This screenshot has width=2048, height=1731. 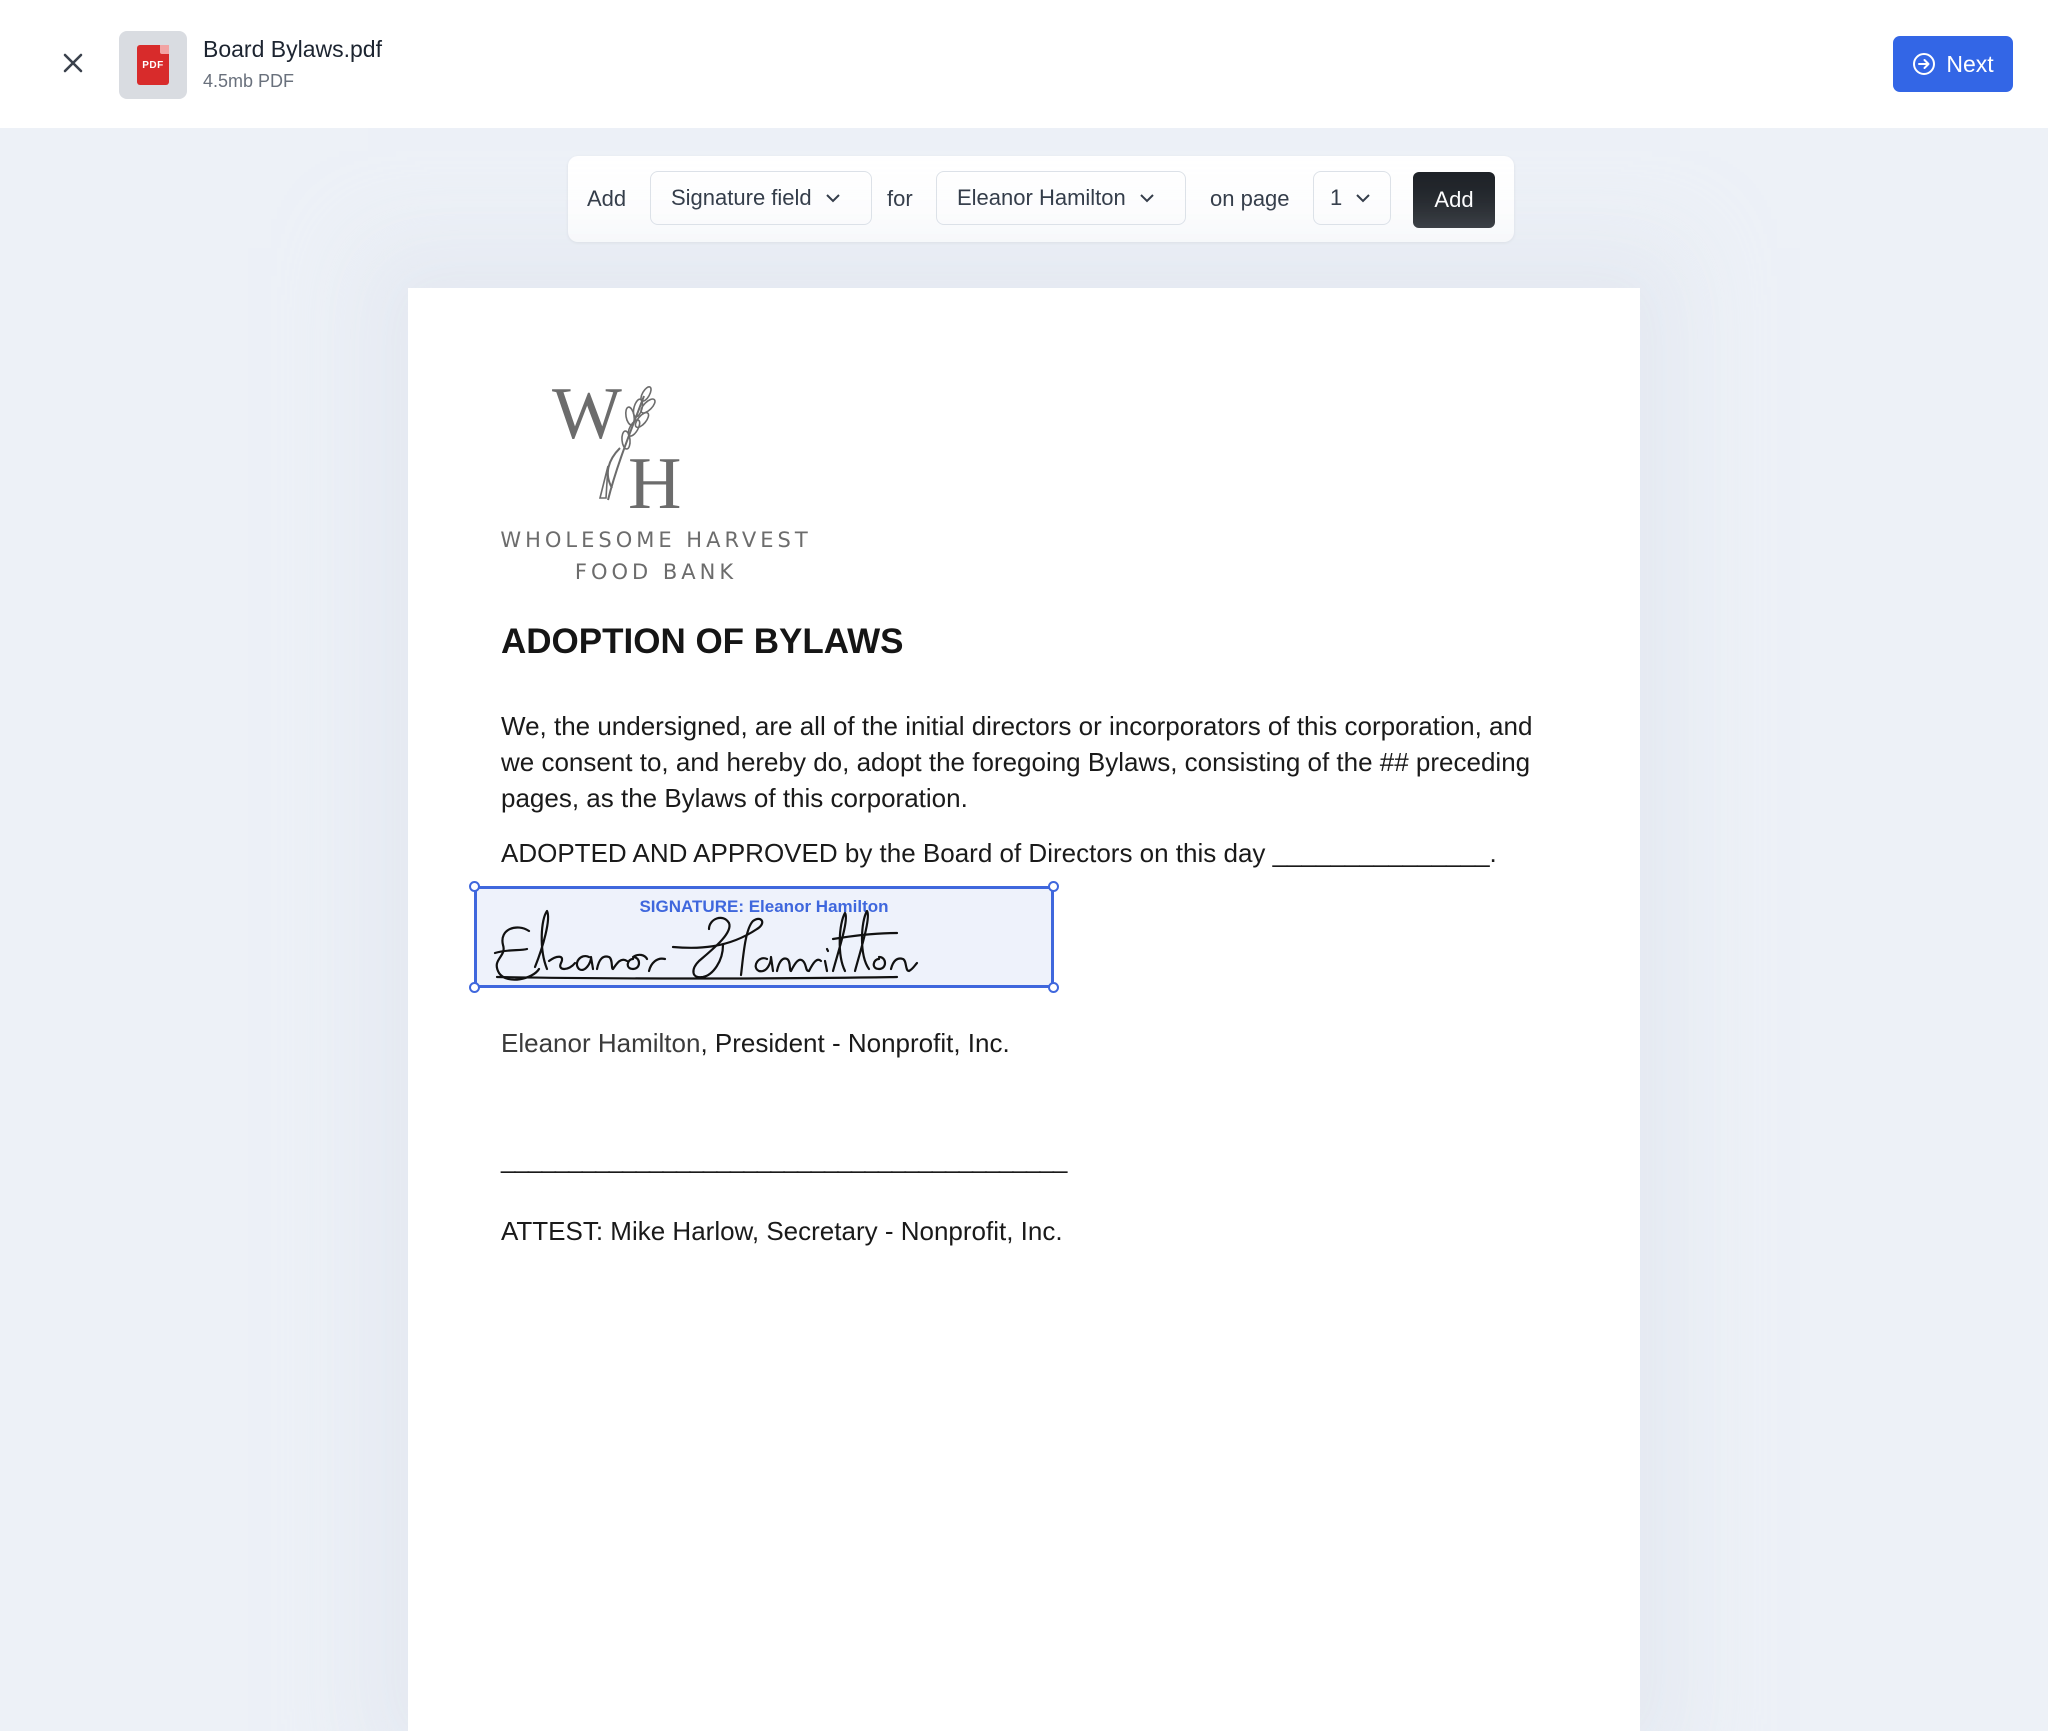 I want to click on close-icon, so click(x=73, y=63).